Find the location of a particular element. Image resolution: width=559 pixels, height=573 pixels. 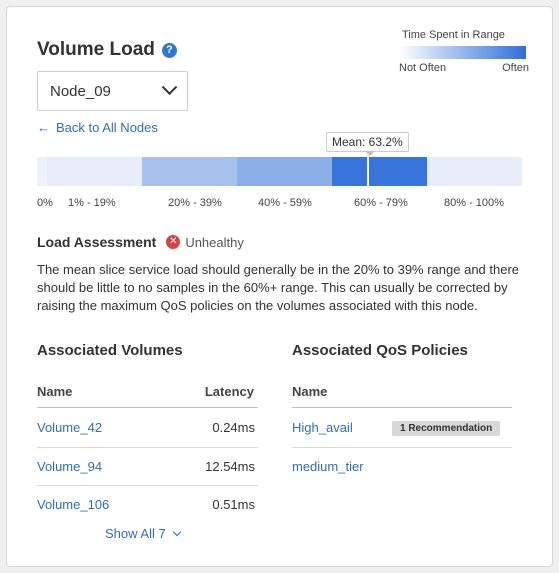

histogram-tick-label: 0% is located at coordinates (45, 203).